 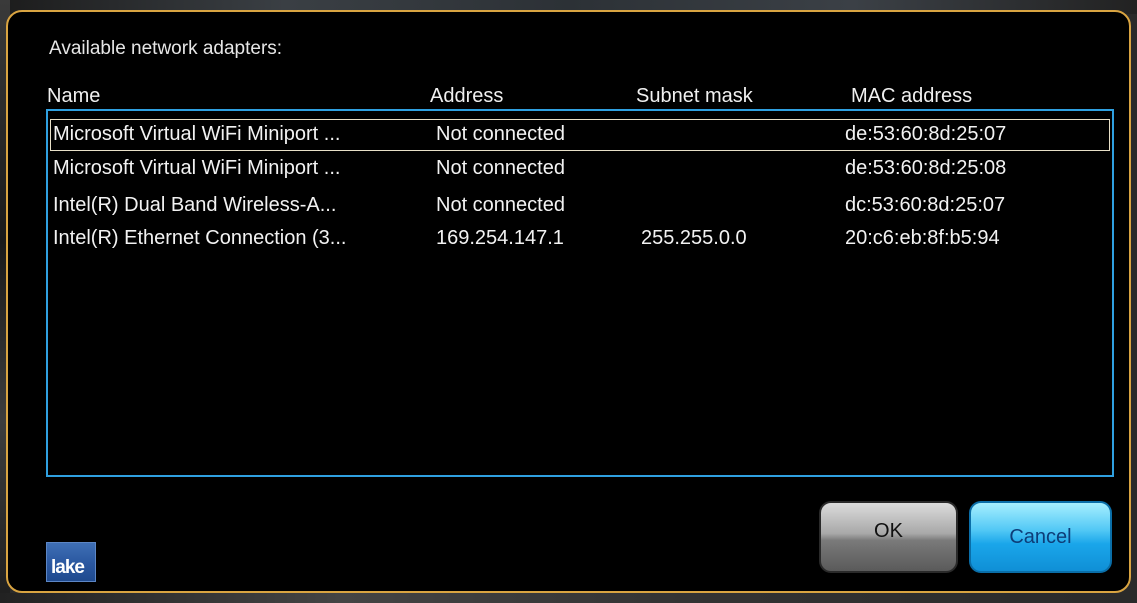 I want to click on column-header-mac-address: MAC address, so click(x=911, y=96).